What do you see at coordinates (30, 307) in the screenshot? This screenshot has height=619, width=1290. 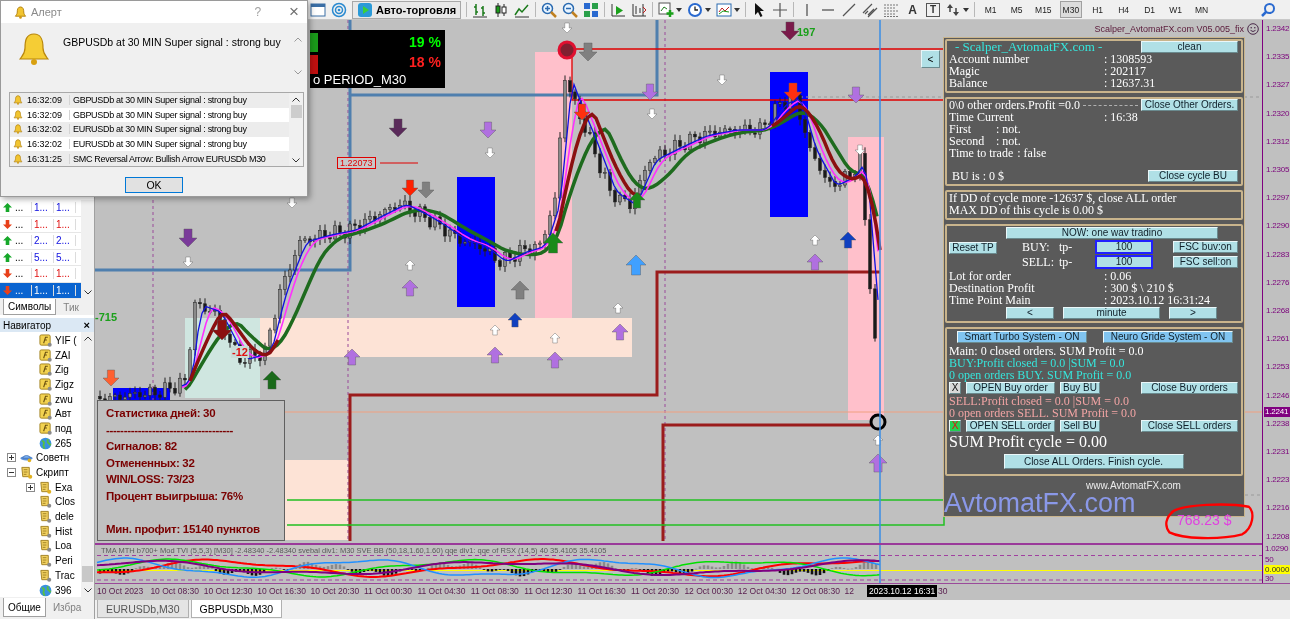 I see `panel-tab: Символы` at bounding box center [30, 307].